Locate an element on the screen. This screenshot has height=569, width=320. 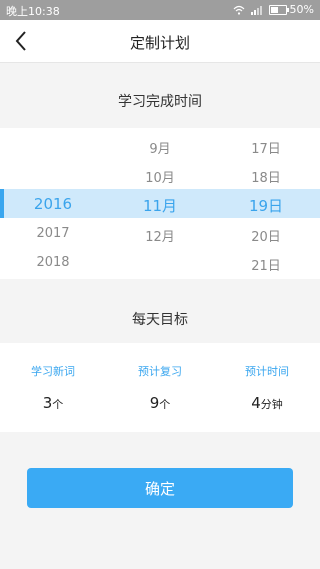
nav-bar: 定制计划 is located at coordinates (160, 41).